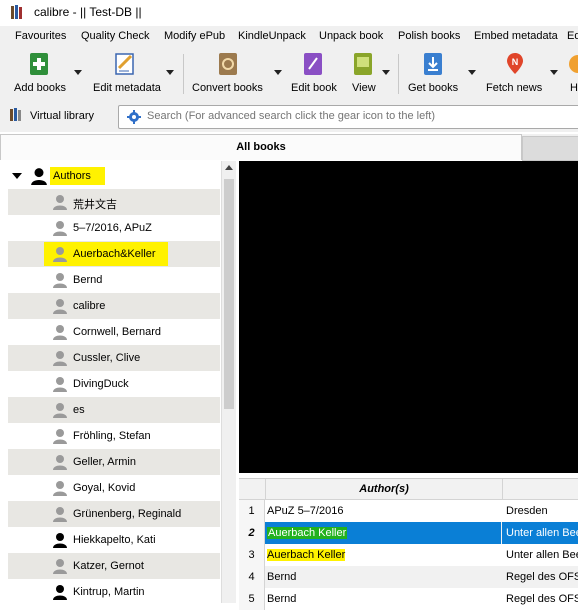  What do you see at coordinates (305, 511) in the screenshot?
I see `cell-author-text: APuZ 5–7/2016` at bounding box center [305, 511].